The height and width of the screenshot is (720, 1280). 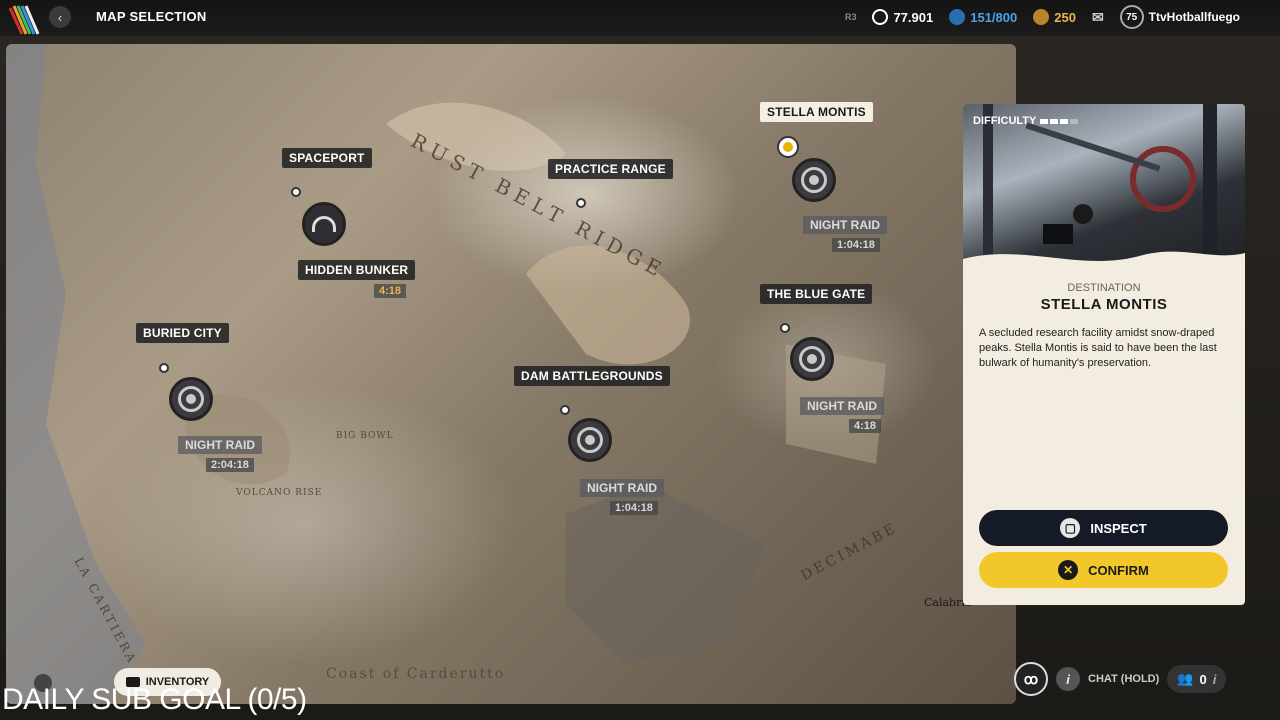 I want to click on level-badge: 75, so click(x=1131, y=17).